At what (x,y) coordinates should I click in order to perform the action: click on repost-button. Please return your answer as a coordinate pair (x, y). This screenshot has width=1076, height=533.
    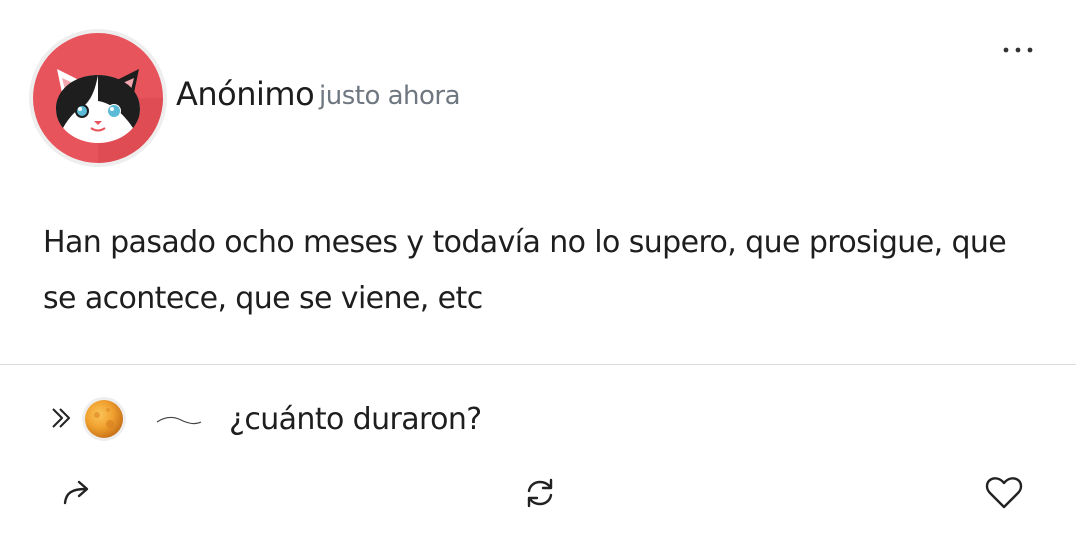
    Looking at the image, I should click on (540, 493).